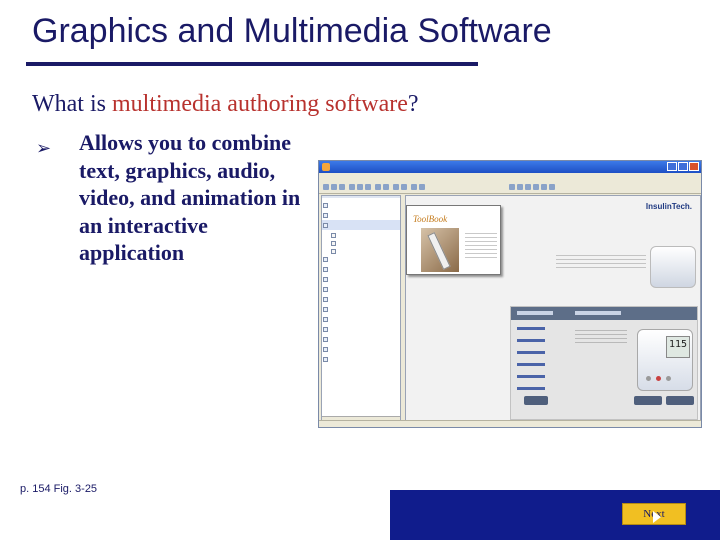 The height and width of the screenshot is (540, 720). What do you see at coordinates (604, 313) in the screenshot?
I see `features-panel-header` at bounding box center [604, 313].